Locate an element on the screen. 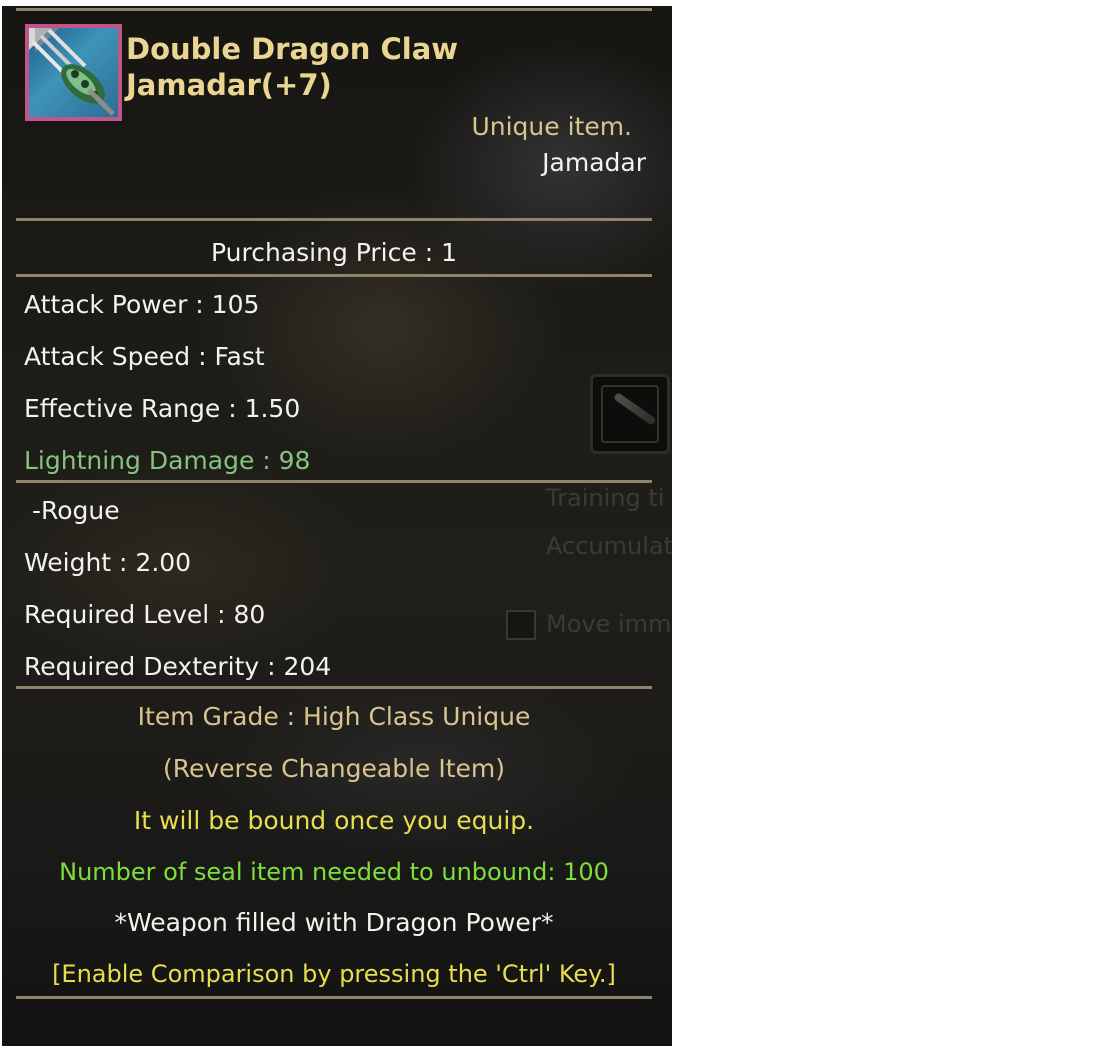  top-divider is located at coordinates (334, 9).